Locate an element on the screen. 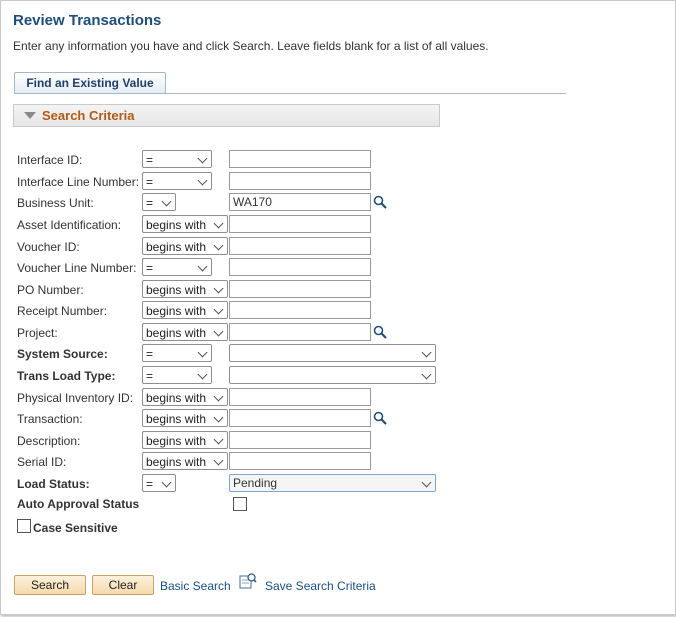 Image resolution: width=676 pixels, height=617 pixels. po-number-input is located at coordinates (300, 289).